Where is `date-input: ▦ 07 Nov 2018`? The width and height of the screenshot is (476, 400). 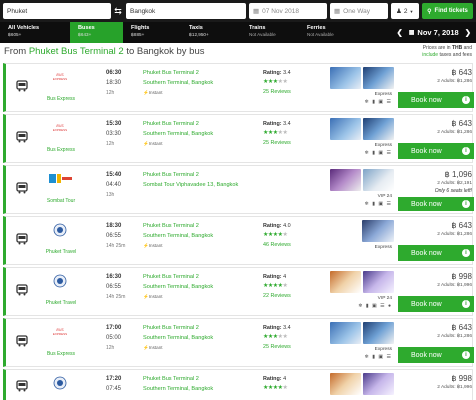
date-input: ▦ 07 Nov 2018 is located at coordinates (288, 11).